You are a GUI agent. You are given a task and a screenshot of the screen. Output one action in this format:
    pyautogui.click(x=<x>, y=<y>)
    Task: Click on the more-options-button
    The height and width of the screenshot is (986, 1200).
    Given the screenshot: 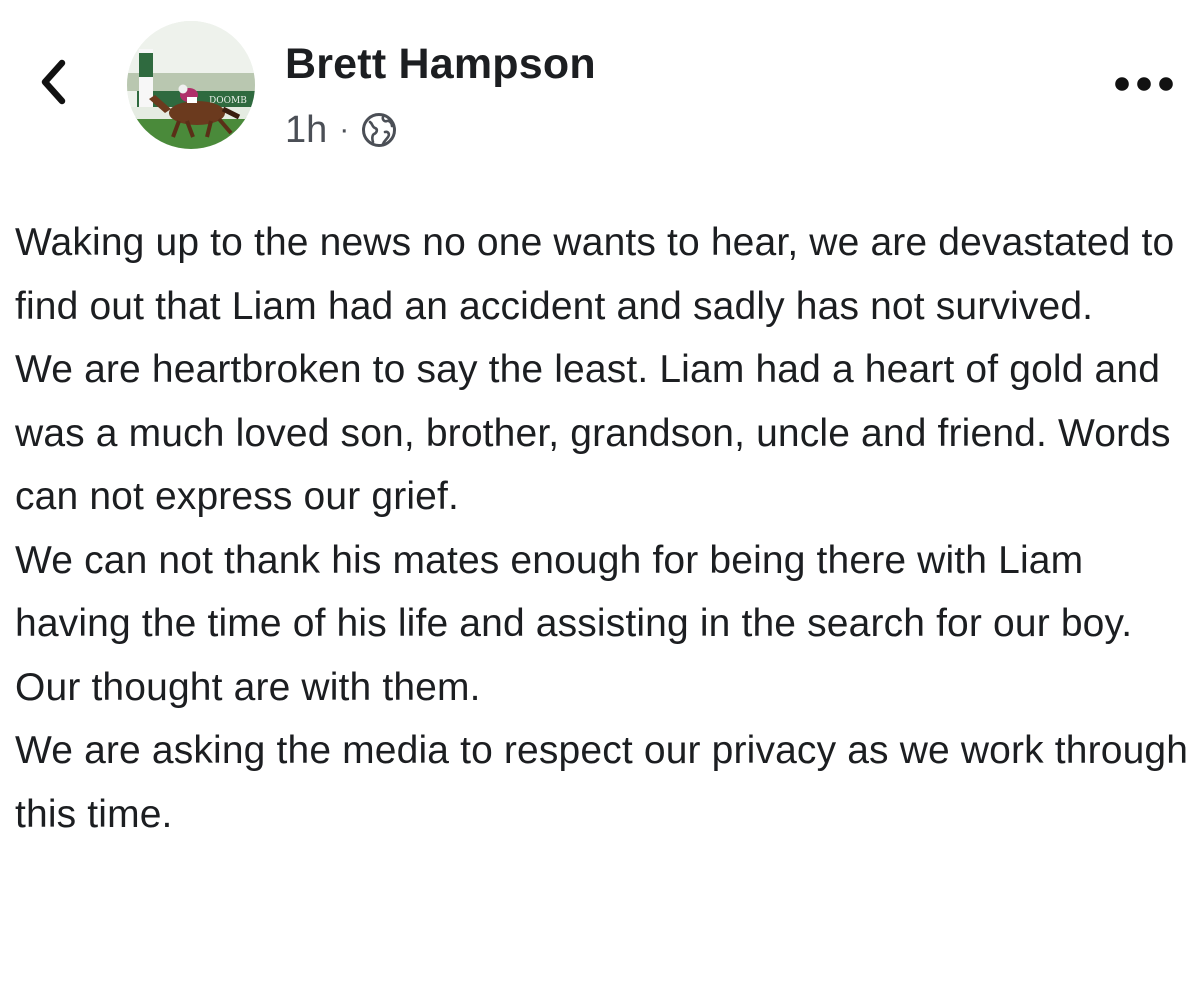 What is the action you would take?
    pyautogui.click(x=1144, y=84)
    